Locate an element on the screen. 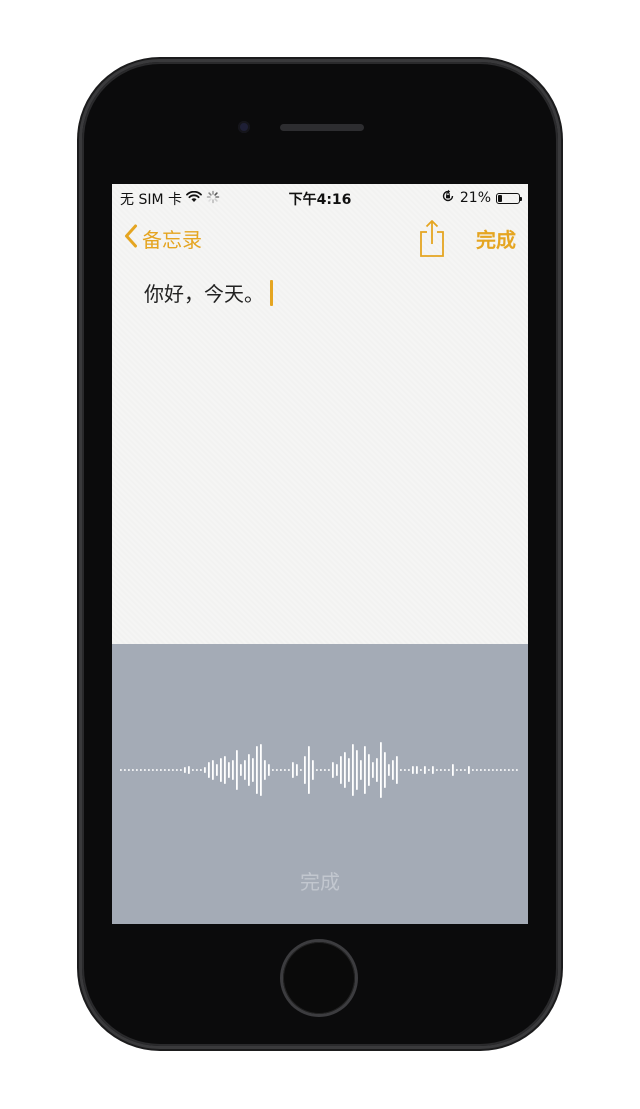  orientation-lock-icon is located at coordinates (448, 198).